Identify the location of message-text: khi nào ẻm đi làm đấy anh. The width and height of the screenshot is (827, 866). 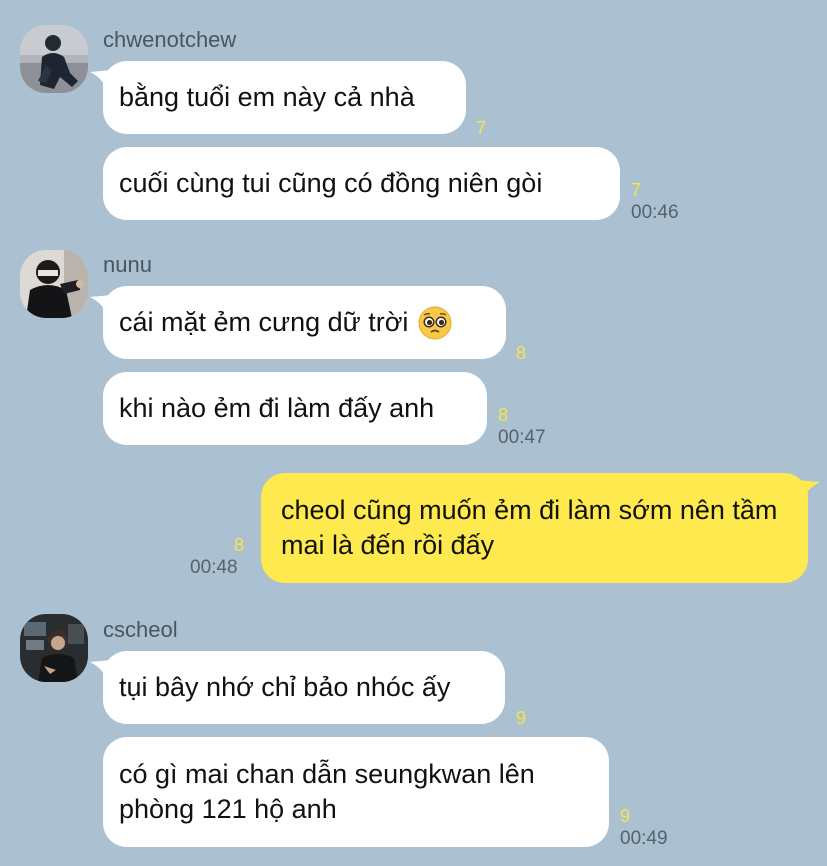
(277, 408).